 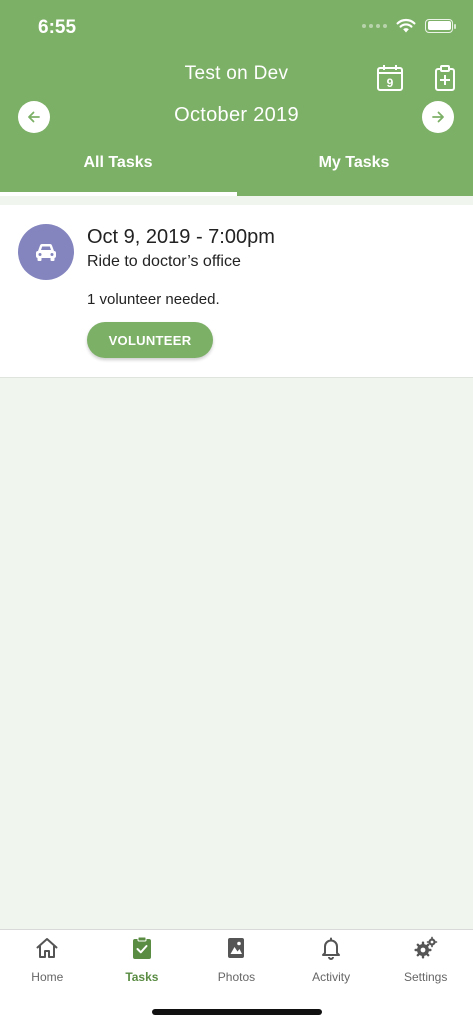 What do you see at coordinates (331, 977) in the screenshot?
I see `tabbar-label-activity: Activity` at bounding box center [331, 977].